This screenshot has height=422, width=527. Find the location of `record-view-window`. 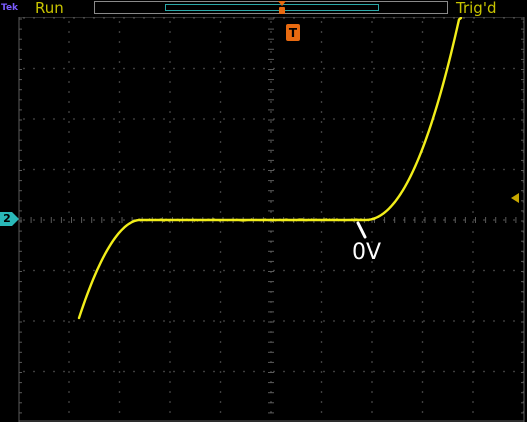

record-view-window is located at coordinates (272, 7).